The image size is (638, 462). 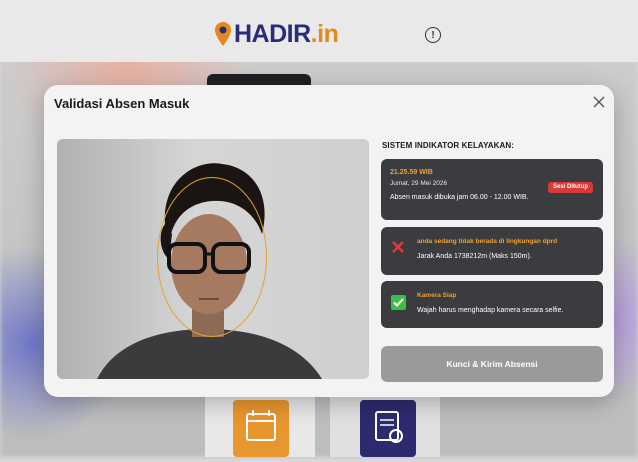 What do you see at coordinates (492, 364) in the screenshot?
I see `submit-attendance-button: Kunci & Kirim Absensi` at bounding box center [492, 364].